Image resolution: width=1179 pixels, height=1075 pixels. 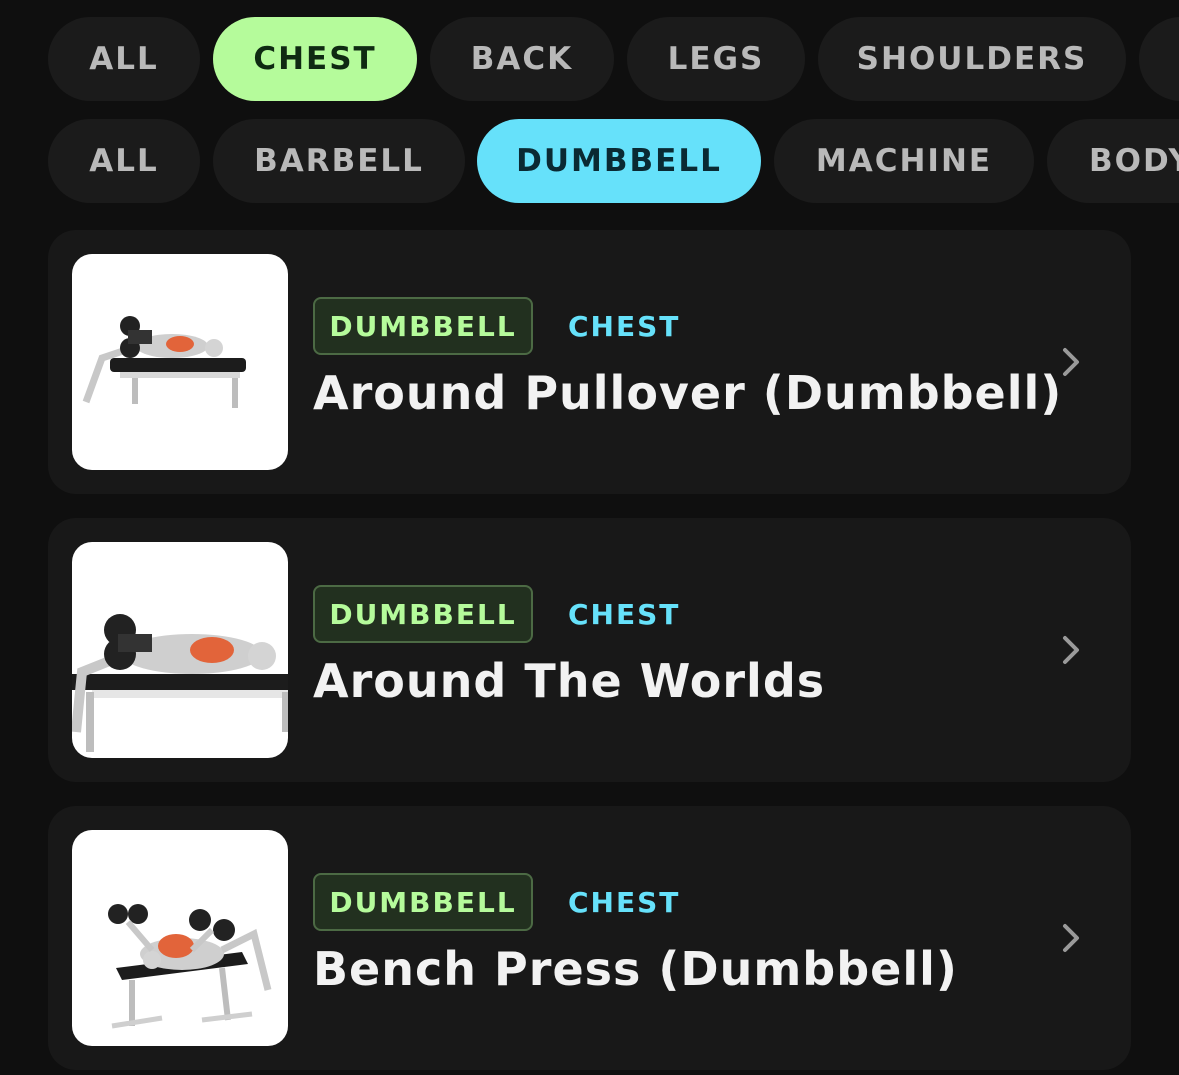 I want to click on equipment-chip-barbell: BARBELL, so click(x=339, y=161).